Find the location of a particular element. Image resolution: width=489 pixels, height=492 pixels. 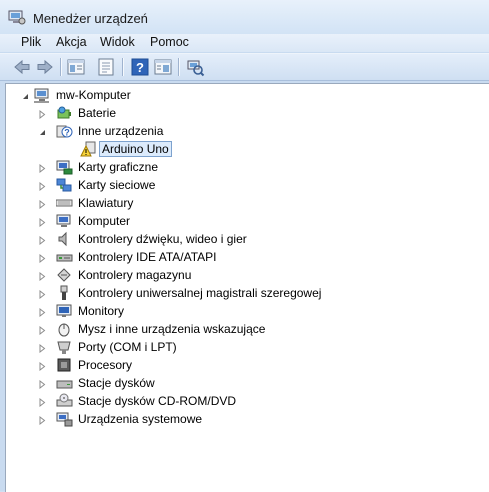

cdrom-icon is located at coordinates (64, 401).